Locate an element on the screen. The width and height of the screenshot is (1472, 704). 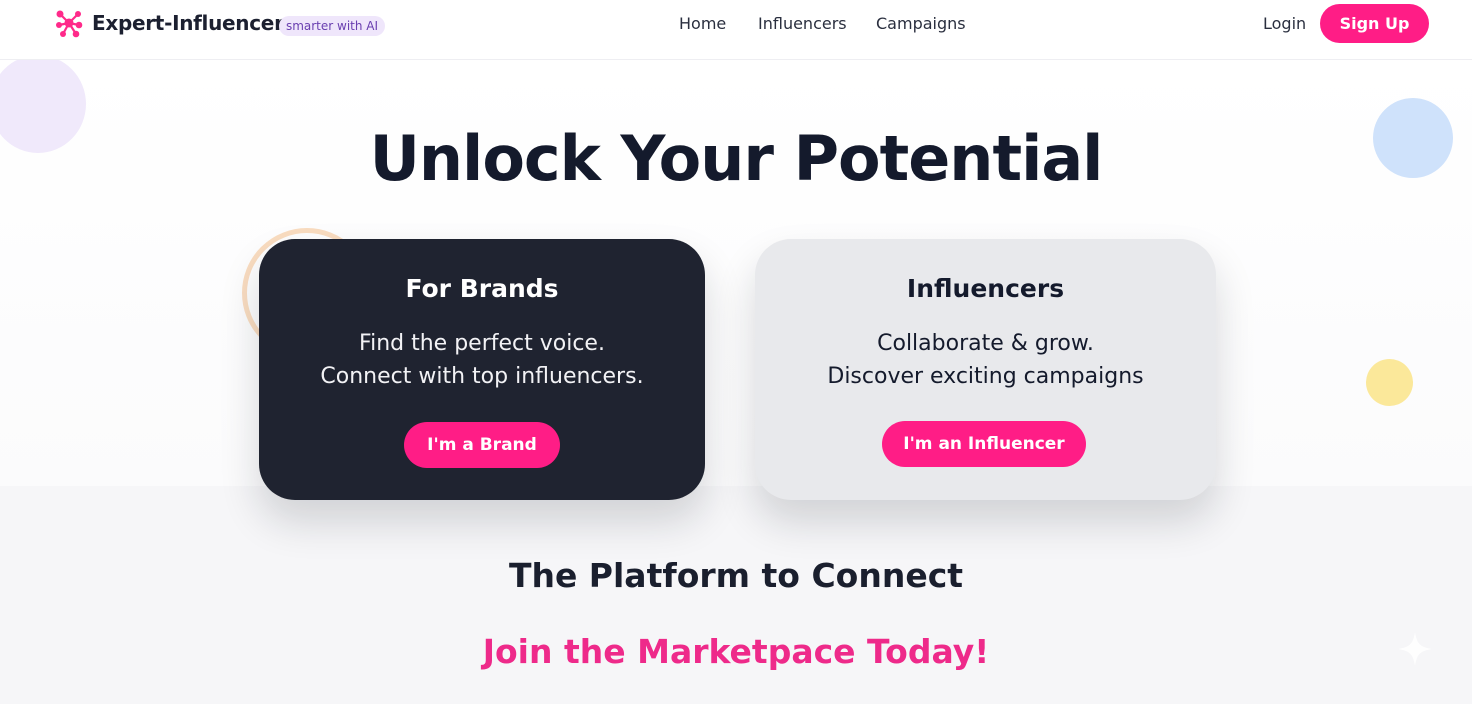
brands-card-line-2: Connect with top influencers. is located at coordinates (482, 376).